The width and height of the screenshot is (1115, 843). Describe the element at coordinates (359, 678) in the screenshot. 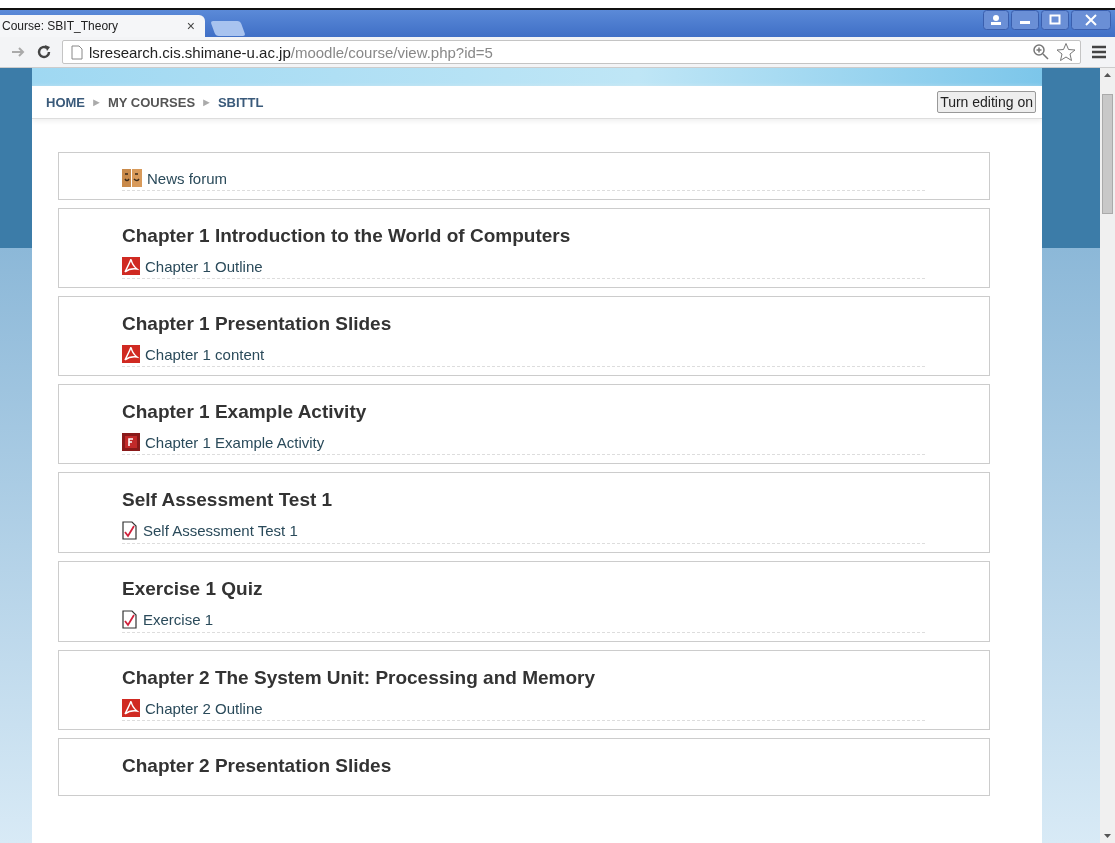

I see `section-title: Chapter 2 The System Unit: Processing and Memory` at that location.